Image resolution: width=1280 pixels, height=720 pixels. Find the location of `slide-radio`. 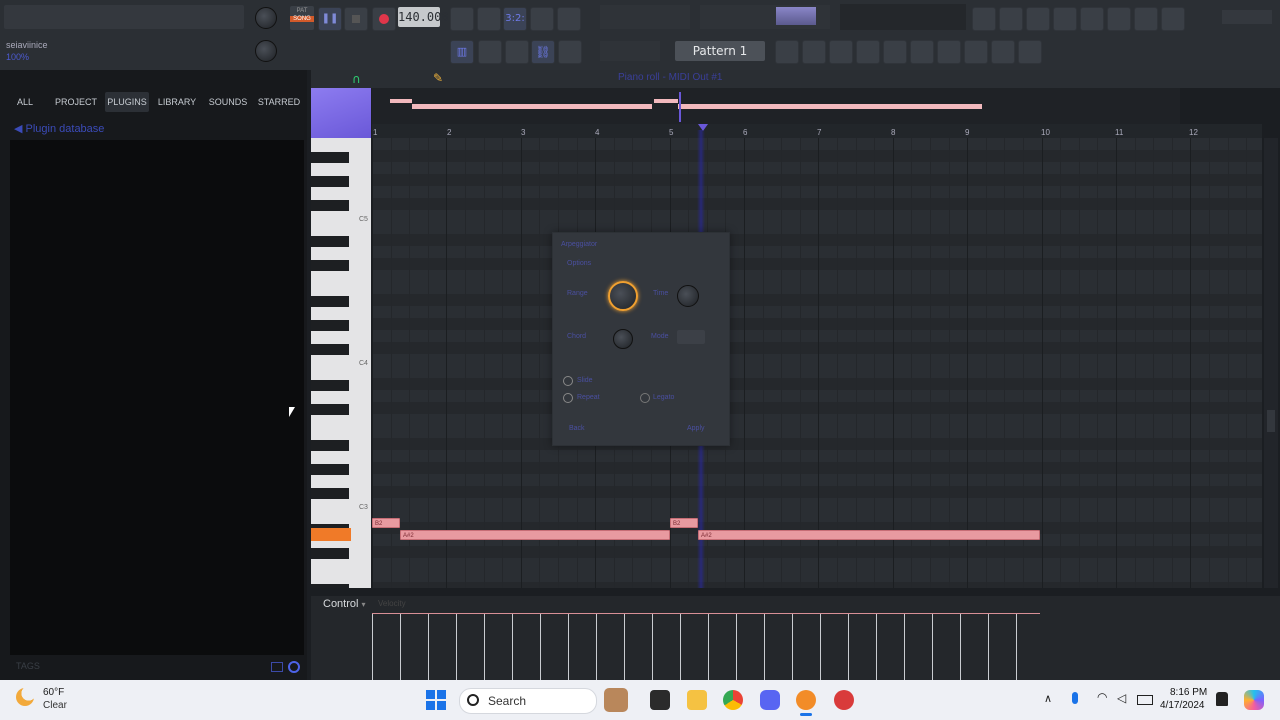

slide-radio is located at coordinates (568, 381).